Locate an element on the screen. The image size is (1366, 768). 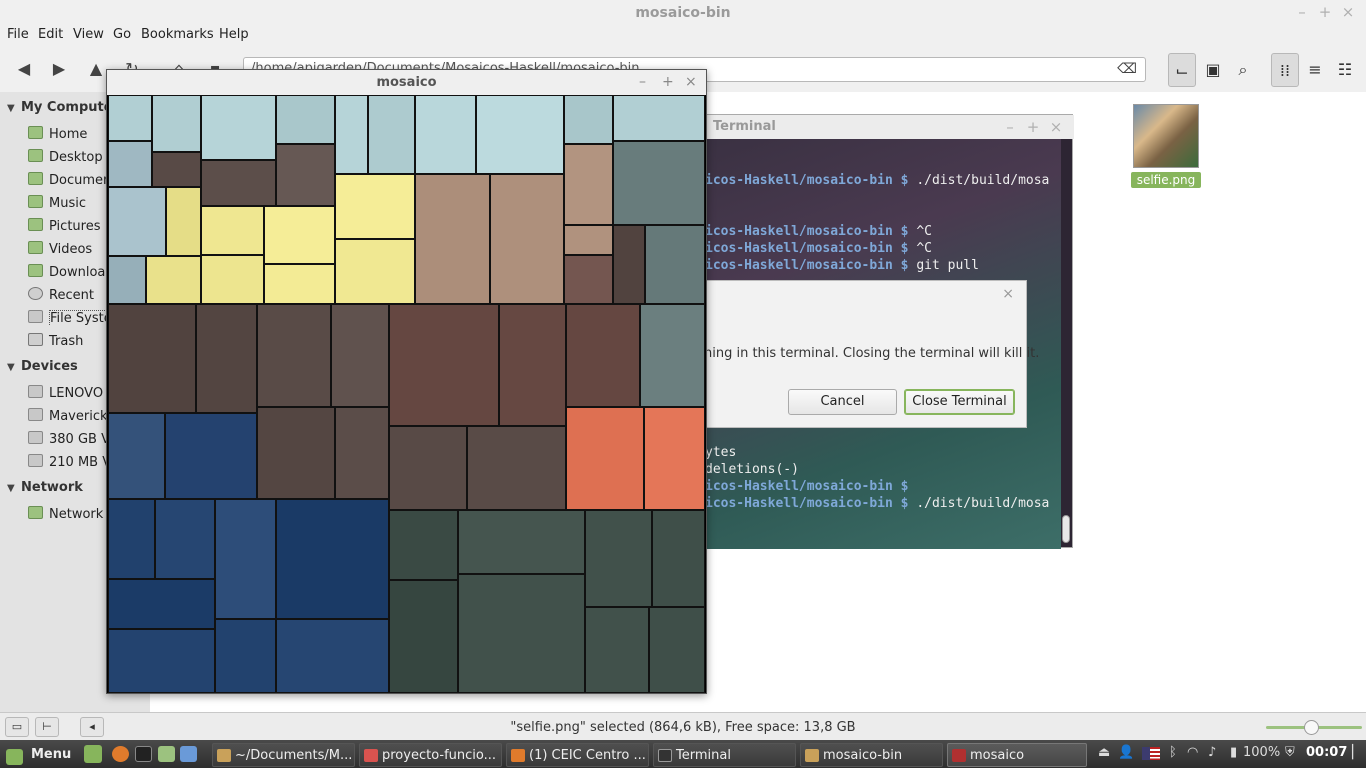
sidebar-item-label: Videos is located at coordinates (71, 249).